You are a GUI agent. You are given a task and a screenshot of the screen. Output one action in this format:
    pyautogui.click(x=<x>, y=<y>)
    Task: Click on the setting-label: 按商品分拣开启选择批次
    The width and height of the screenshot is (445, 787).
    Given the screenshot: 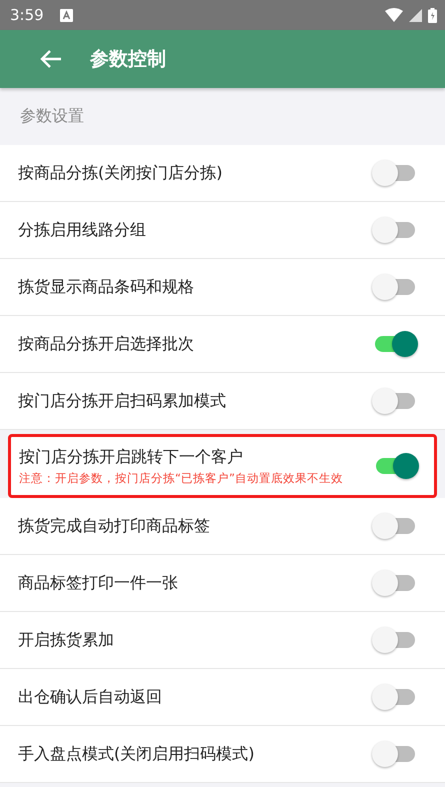 What is the action you would take?
    pyautogui.click(x=106, y=344)
    